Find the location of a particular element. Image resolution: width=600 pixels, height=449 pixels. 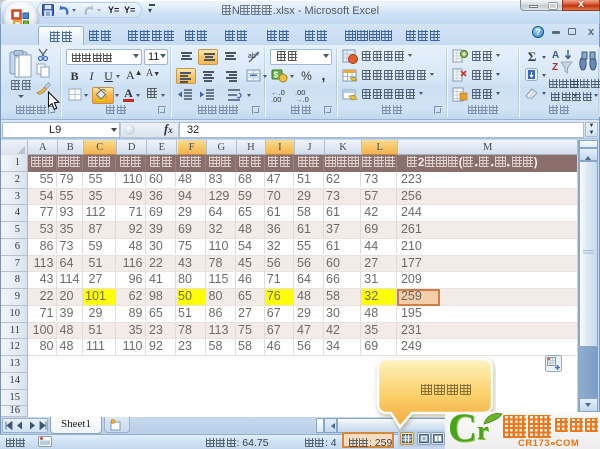

svg-text: A is located at coordinates (555, 55).